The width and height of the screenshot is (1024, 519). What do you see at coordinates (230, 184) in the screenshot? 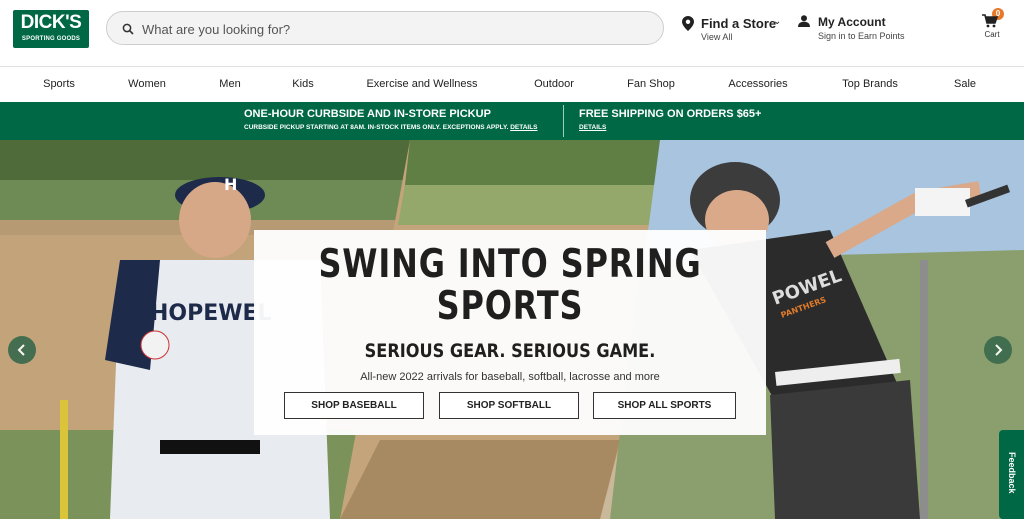
I see `left-cap-letter: H` at bounding box center [230, 184].